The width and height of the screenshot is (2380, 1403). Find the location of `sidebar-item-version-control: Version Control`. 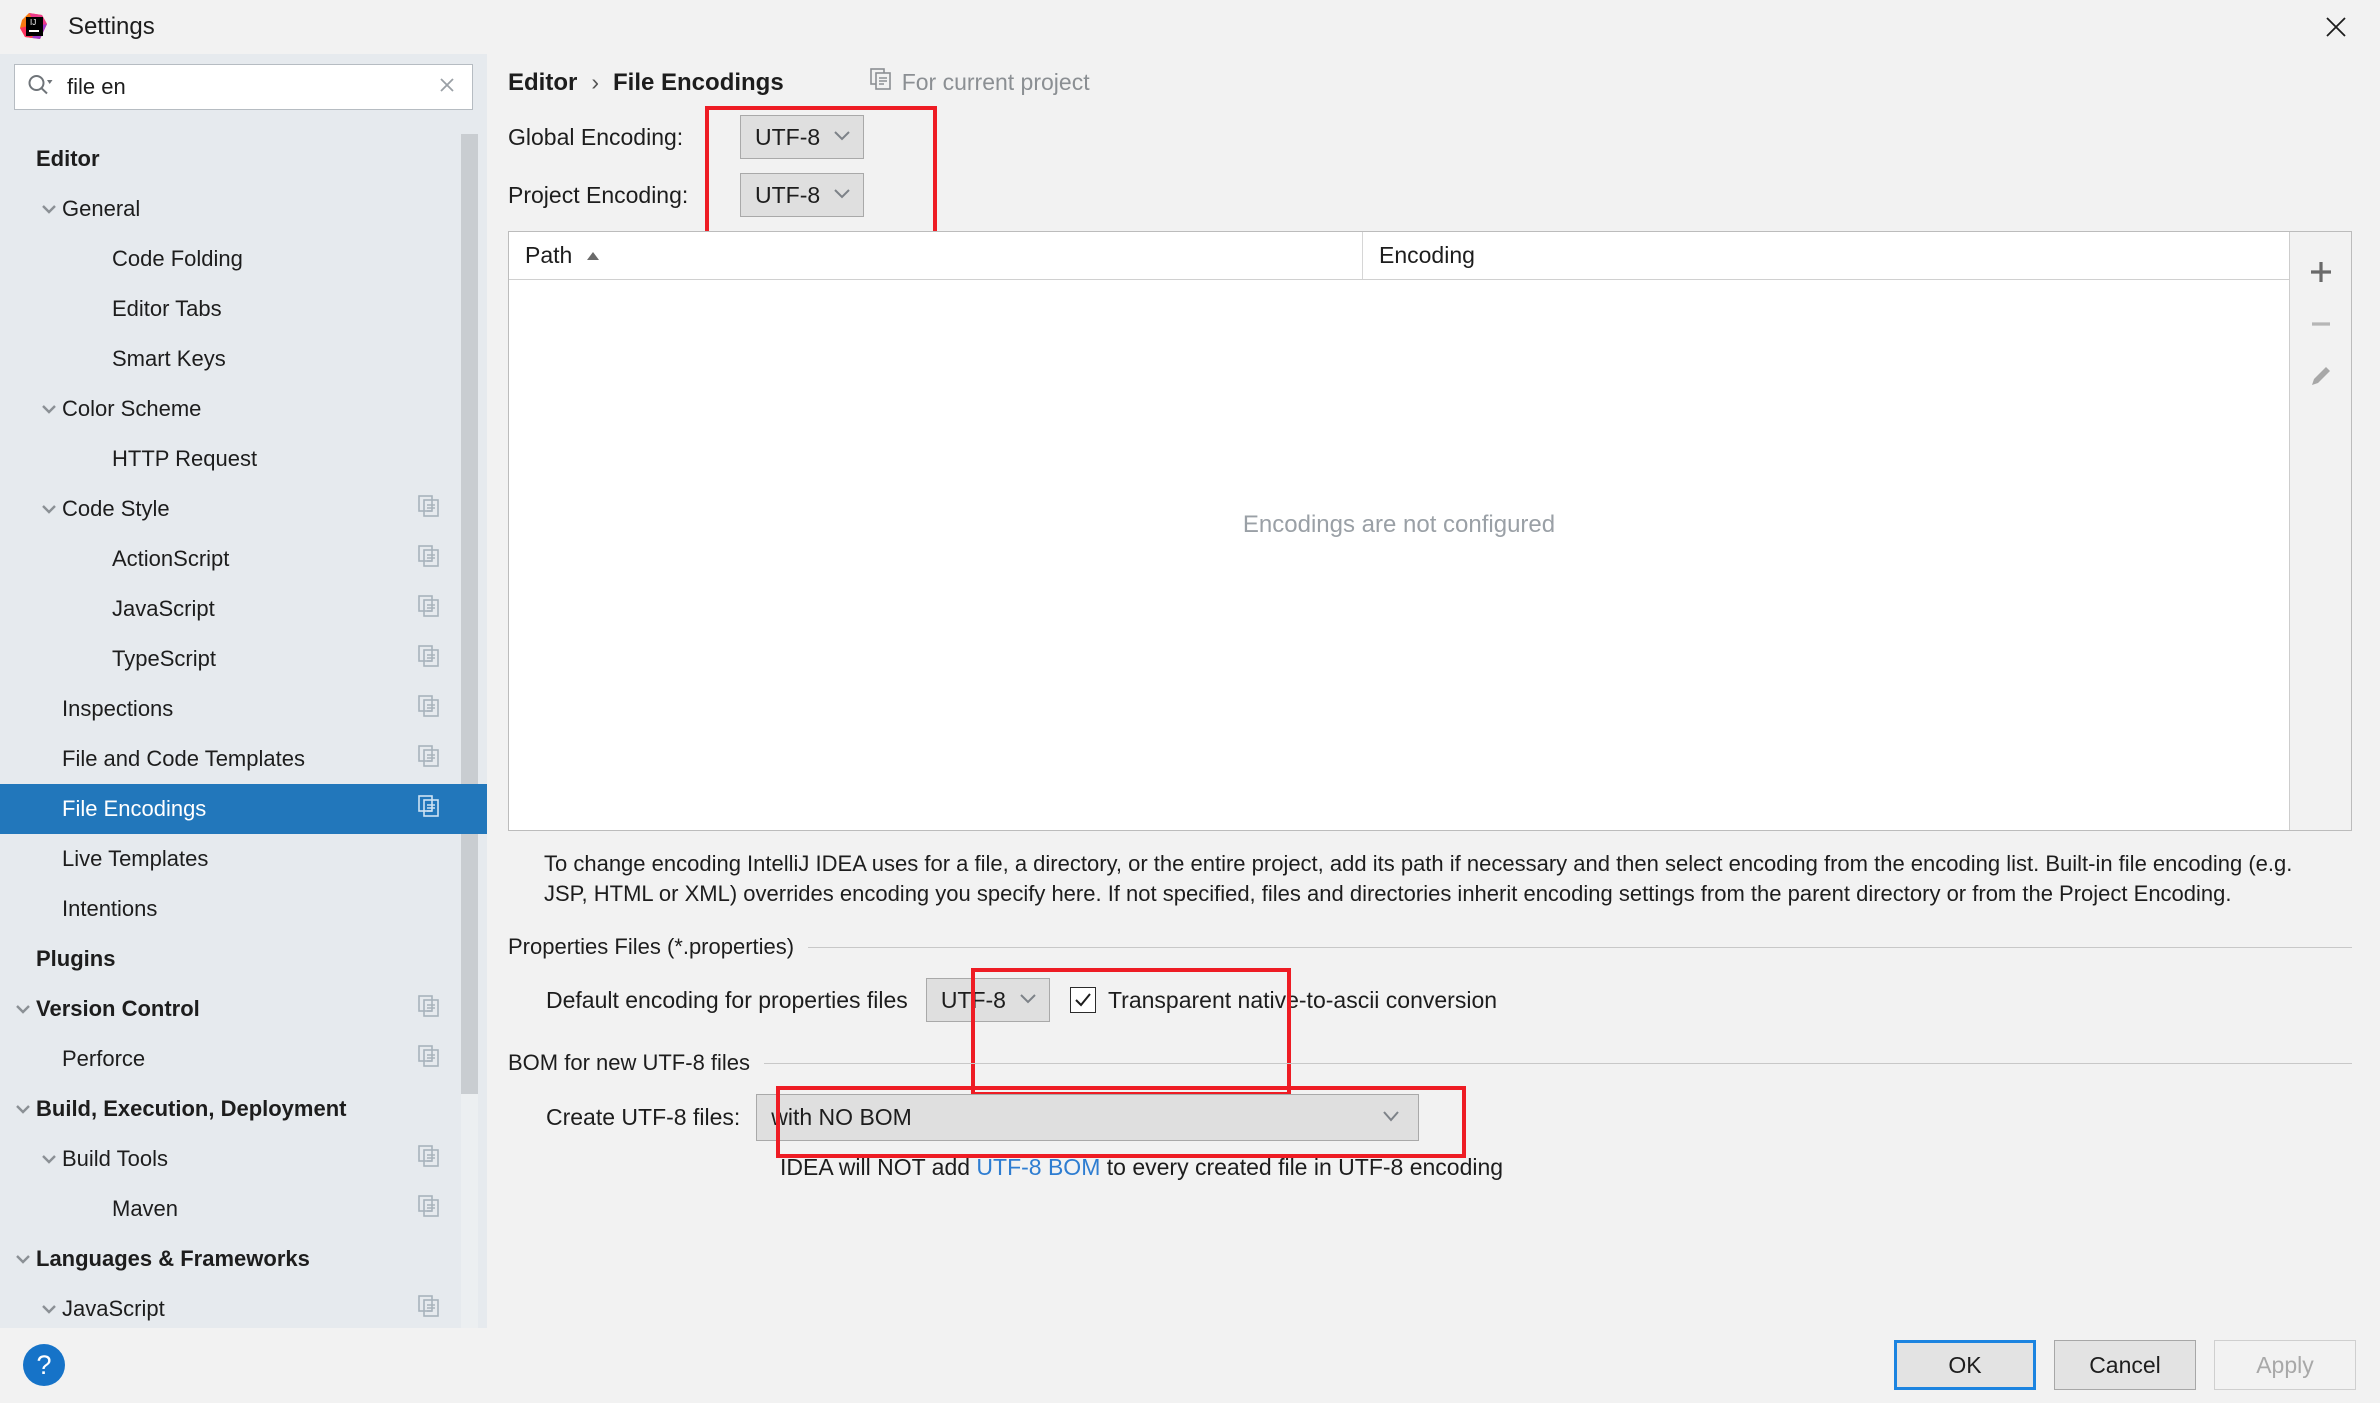

sidebar-item-version-control: Version Control is located at coordinates (243, 1009).